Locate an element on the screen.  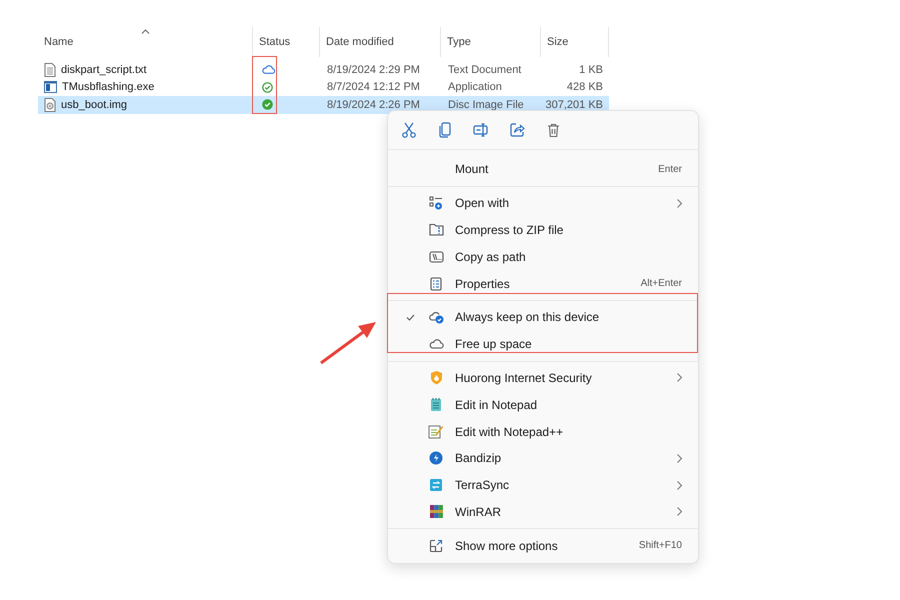
menu-item: WinRAR is located at coordinates (543, 512).